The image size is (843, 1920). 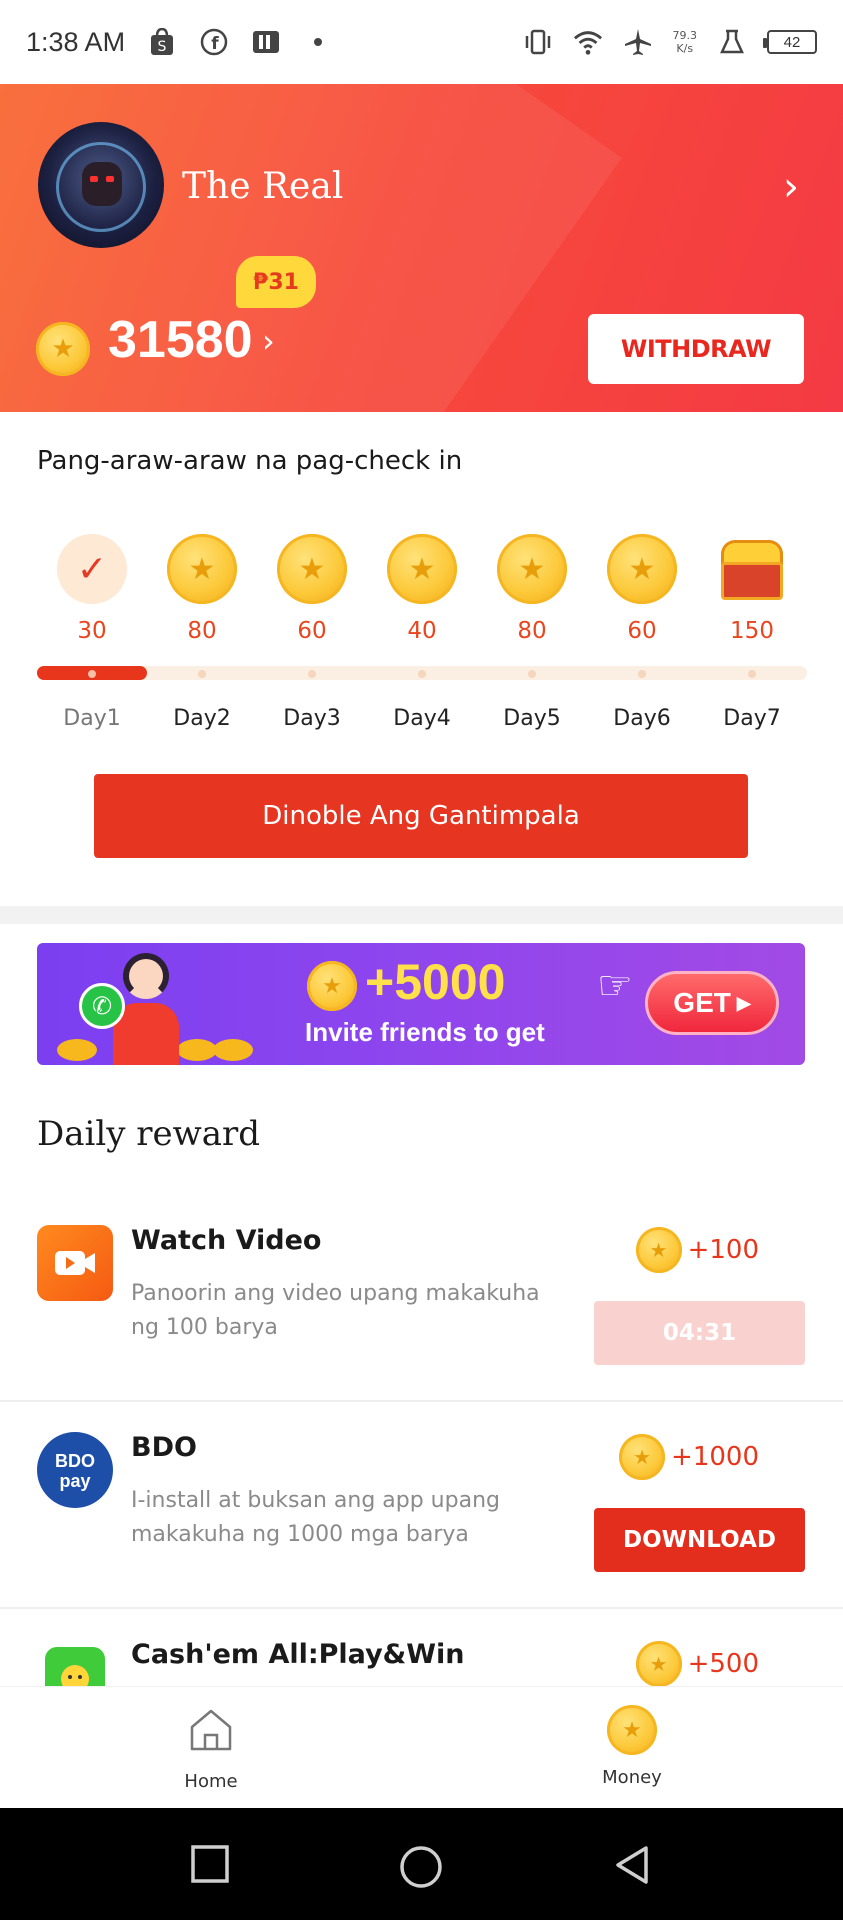 What do you see at coordinates (250, 461) in the screenshot?
I see `checkin-title: Pang-araw-araw na pag-check in` at bounding box center [250, 461].